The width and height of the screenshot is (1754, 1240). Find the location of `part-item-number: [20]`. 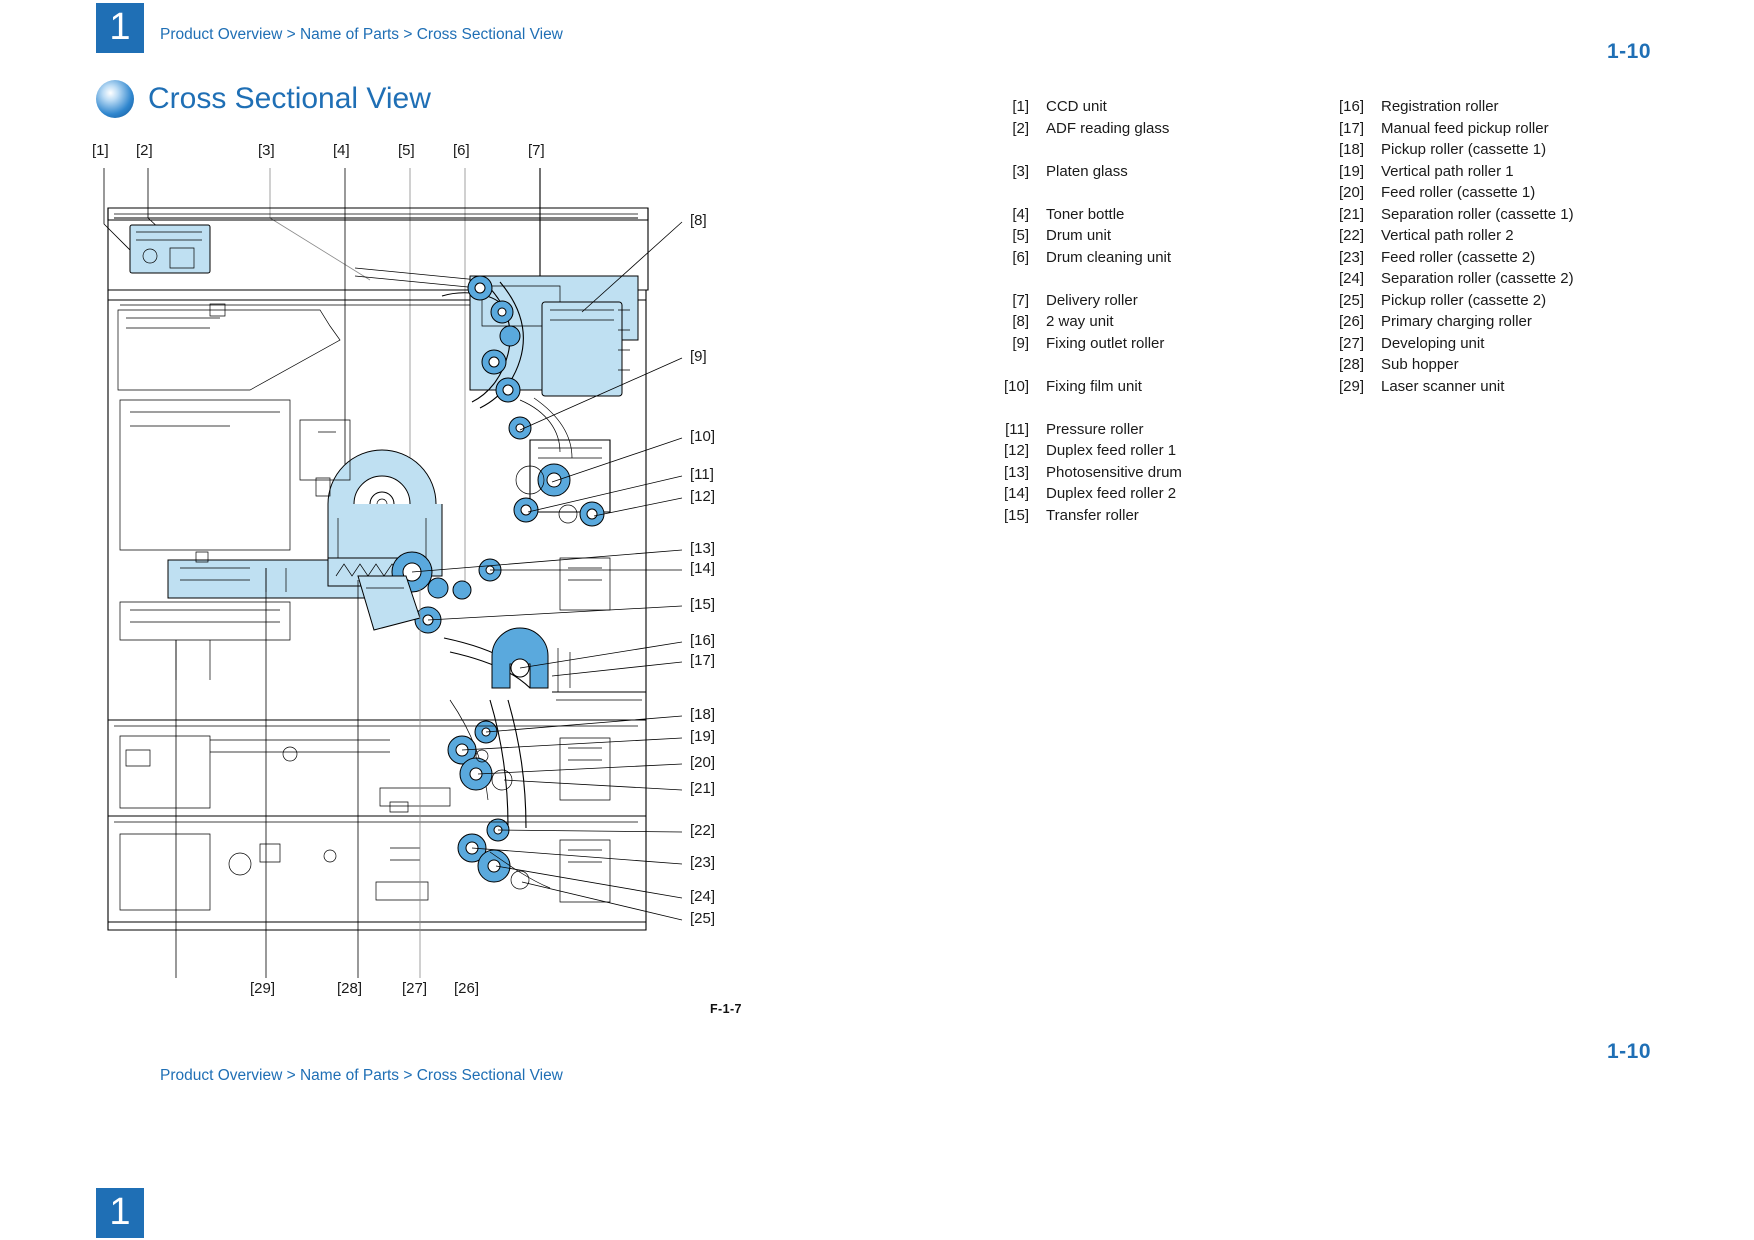

part-item-number: [20] is located at coordinates (1351, 192).